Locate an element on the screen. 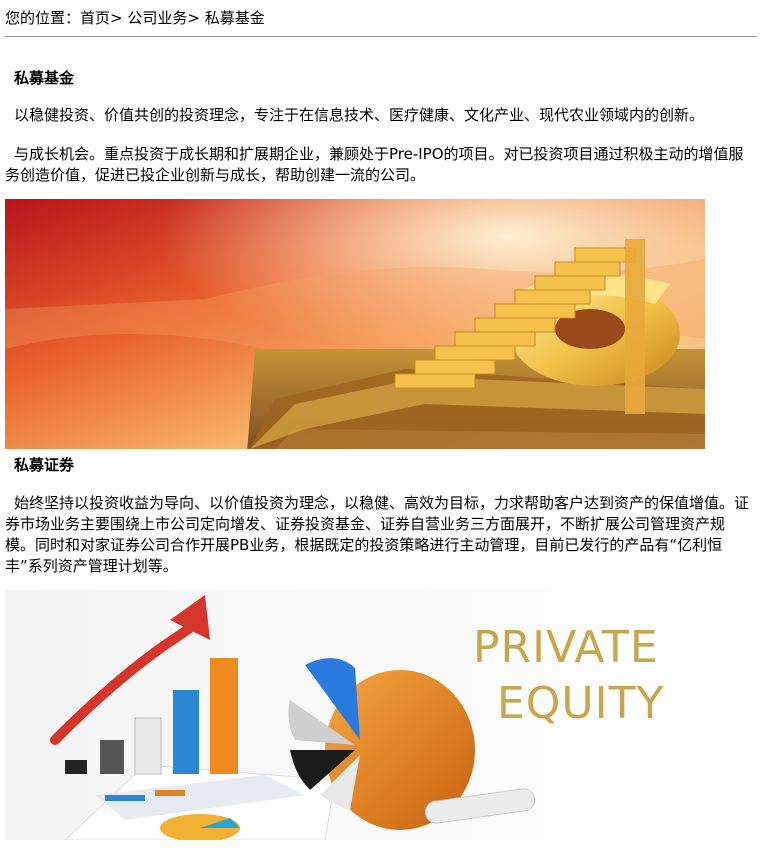 Image resolution: width=761 pixels, height=856 pixels. private-equity-text: PRIVATE is located at coordinates (566, 647).